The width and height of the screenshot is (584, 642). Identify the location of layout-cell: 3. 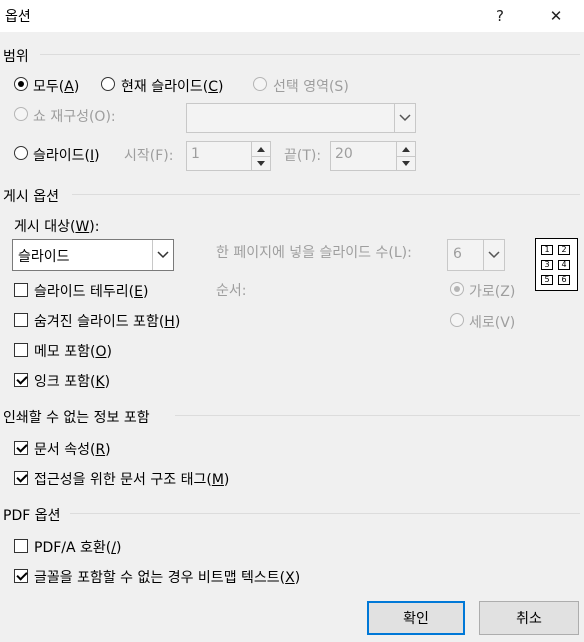
(547, 265).